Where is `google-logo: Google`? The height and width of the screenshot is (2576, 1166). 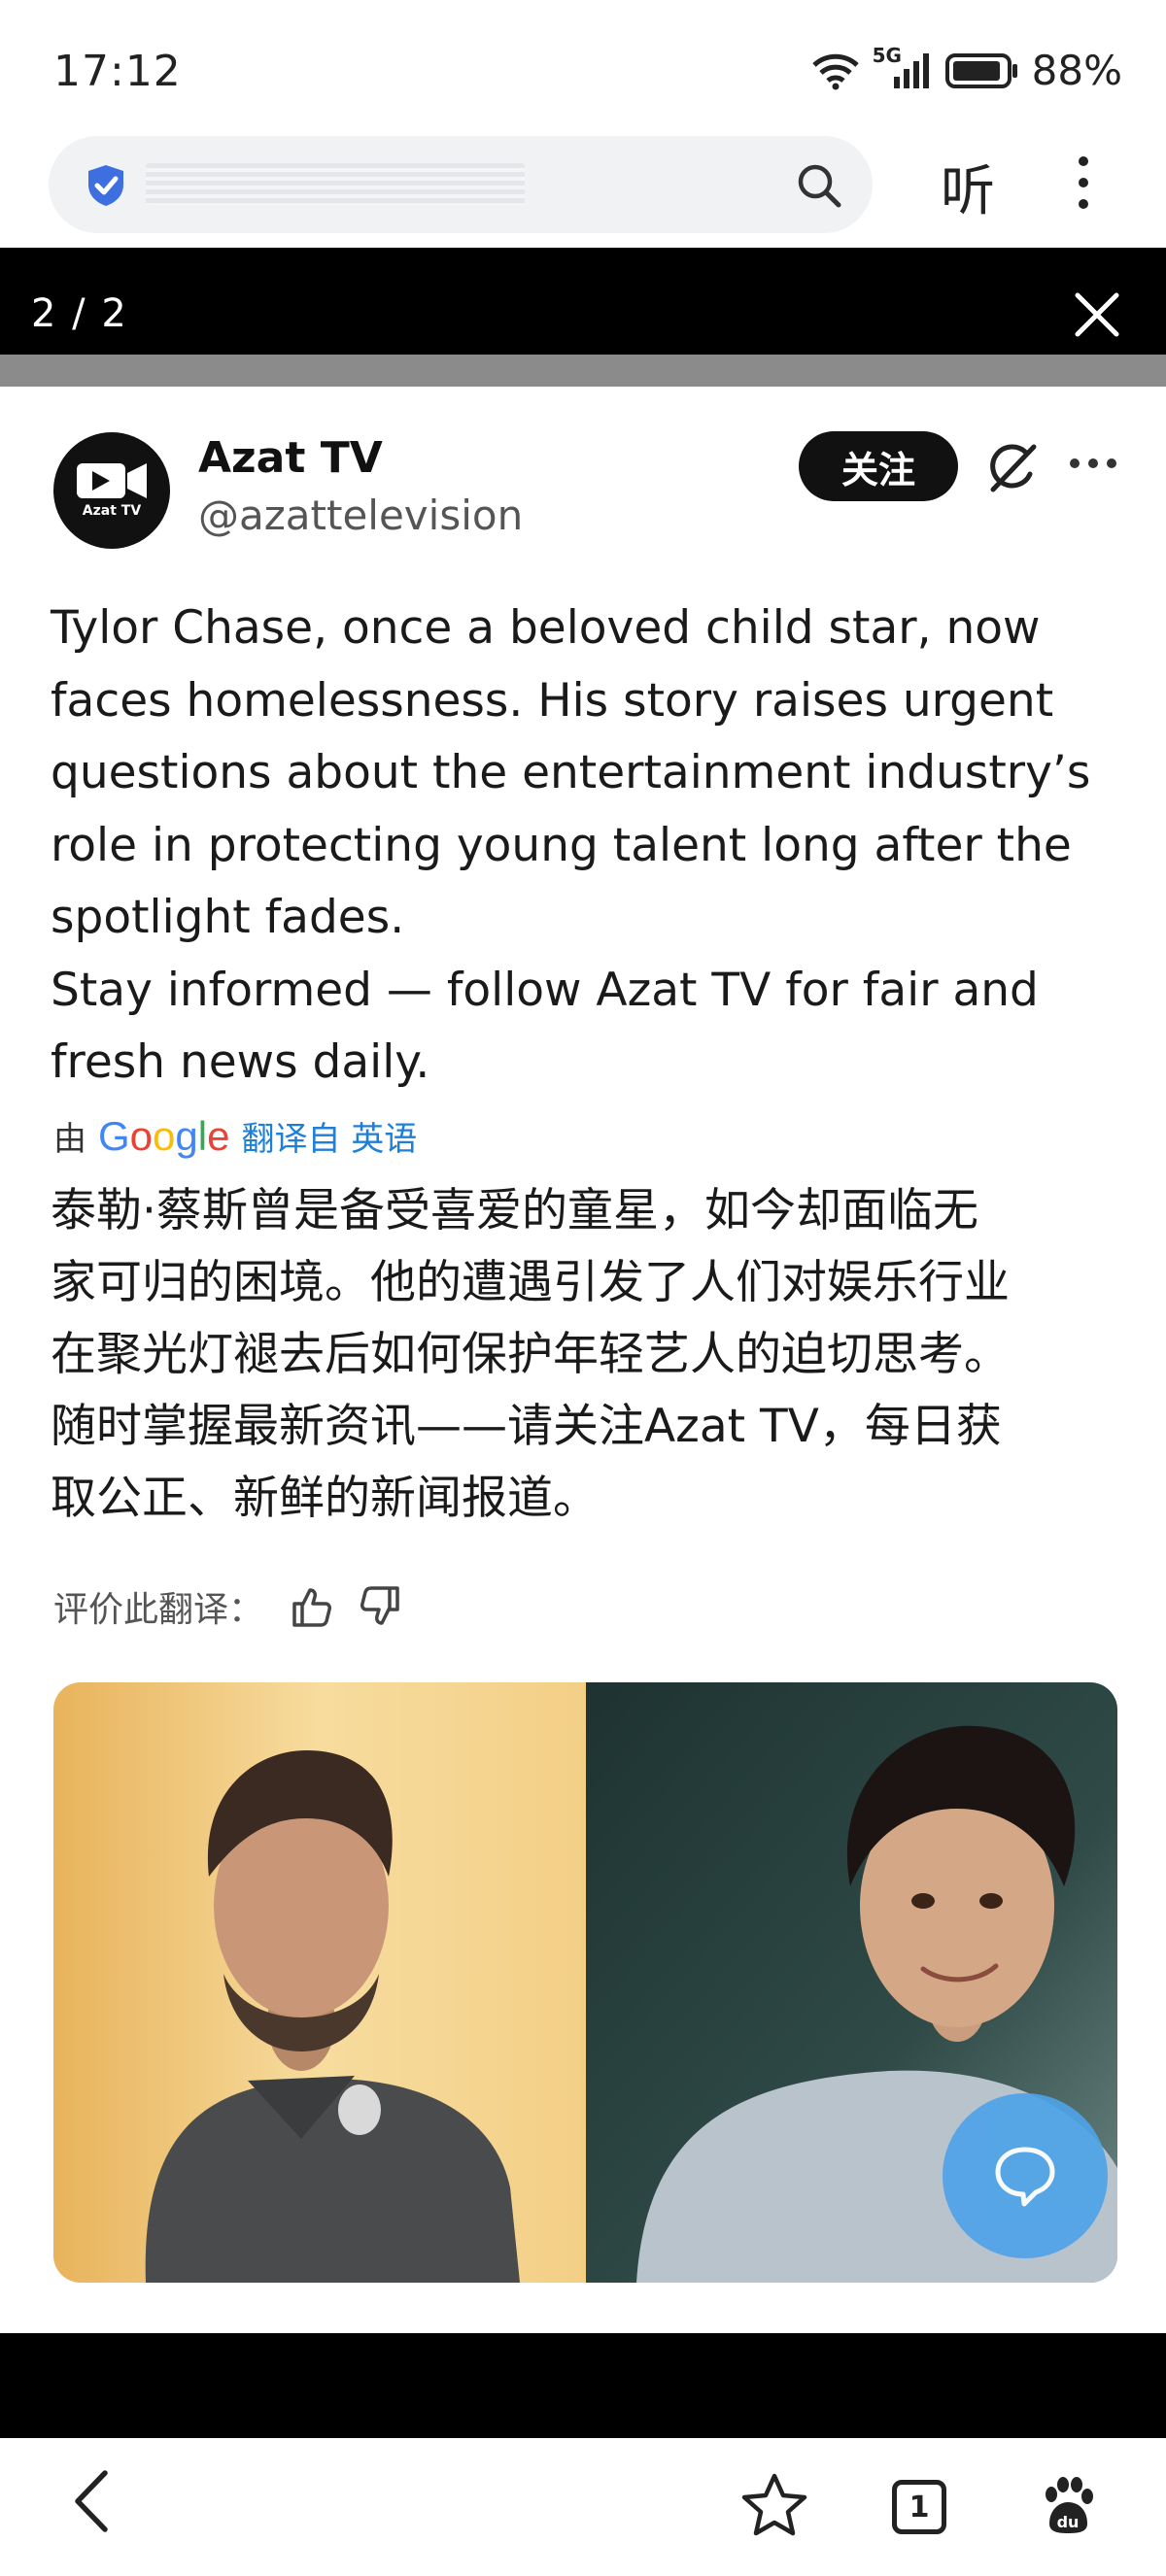
google-logo: Google is located at coordinates (164, 1135).